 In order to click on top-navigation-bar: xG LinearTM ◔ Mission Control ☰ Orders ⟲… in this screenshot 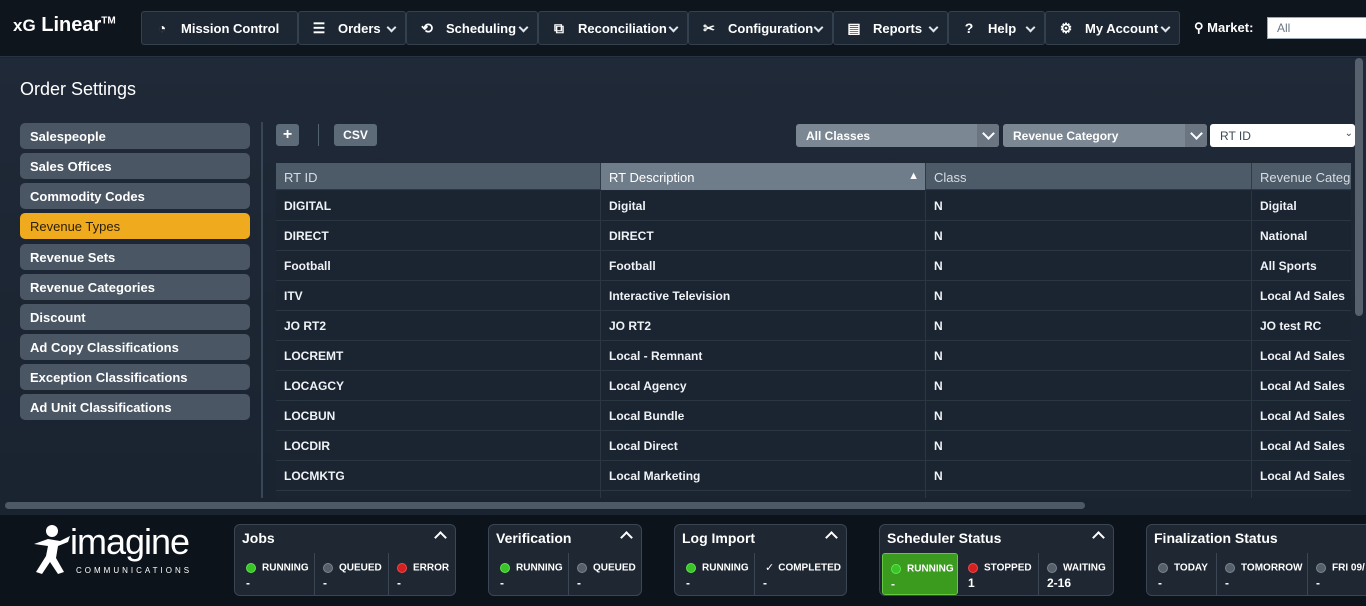, I will do `click(683, 28)`.